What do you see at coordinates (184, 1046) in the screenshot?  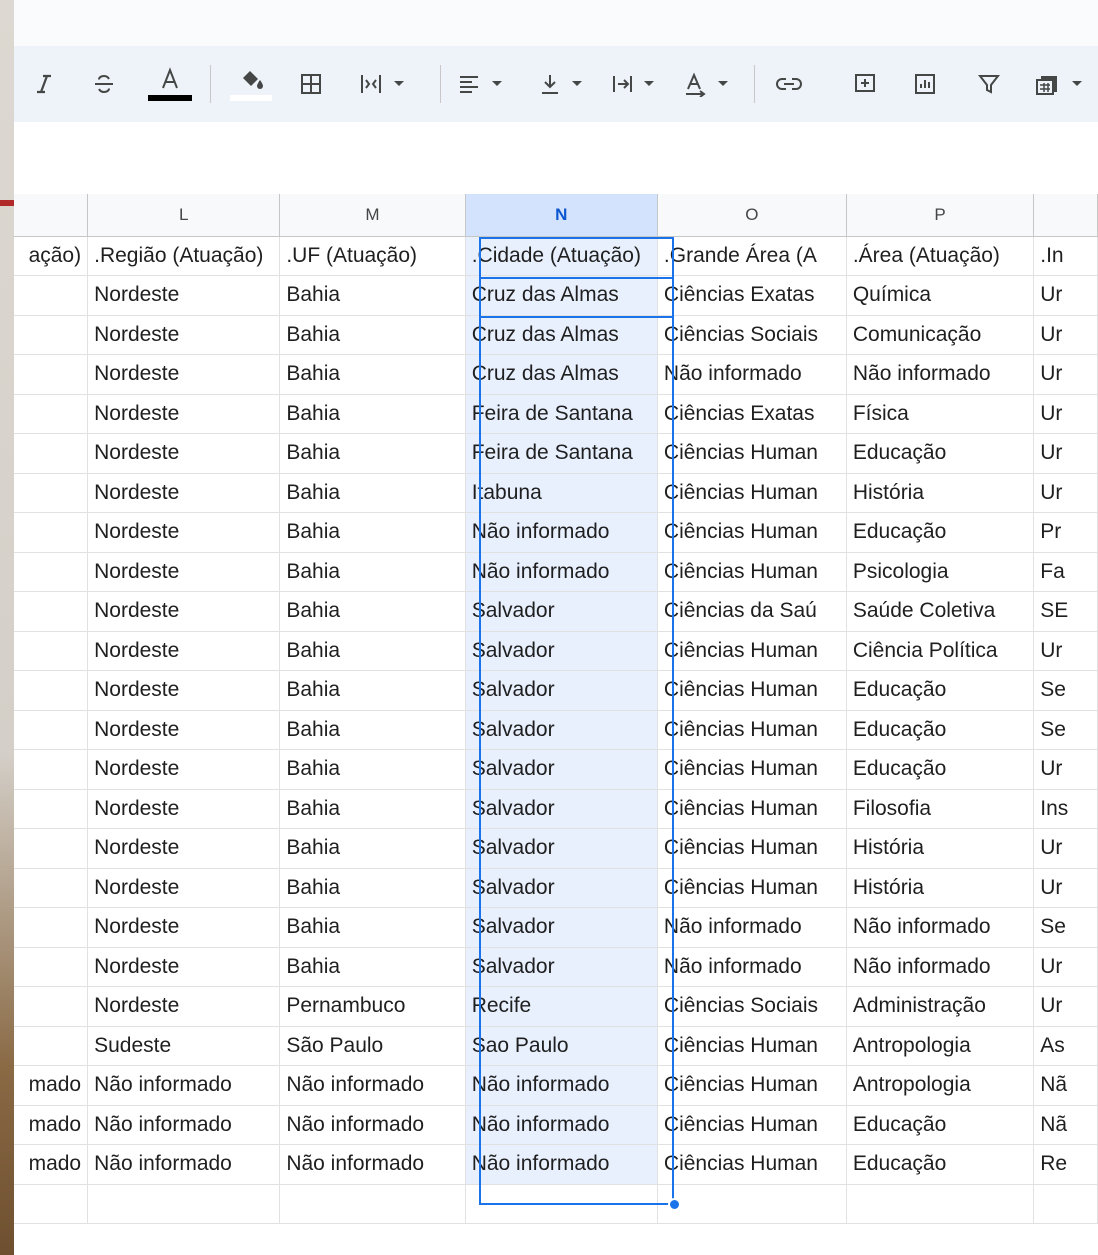 I see `cell: Sudeste` at bounding box center [184, 1046].